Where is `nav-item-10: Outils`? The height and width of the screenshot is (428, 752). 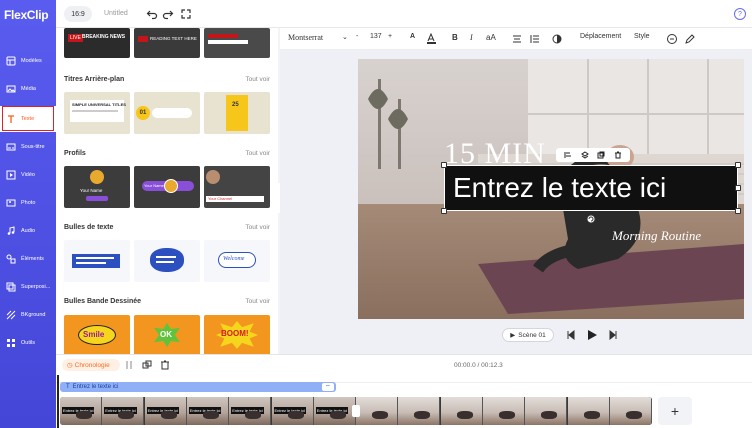
nav-item-10: Outils is located at coordinates (28, 343).